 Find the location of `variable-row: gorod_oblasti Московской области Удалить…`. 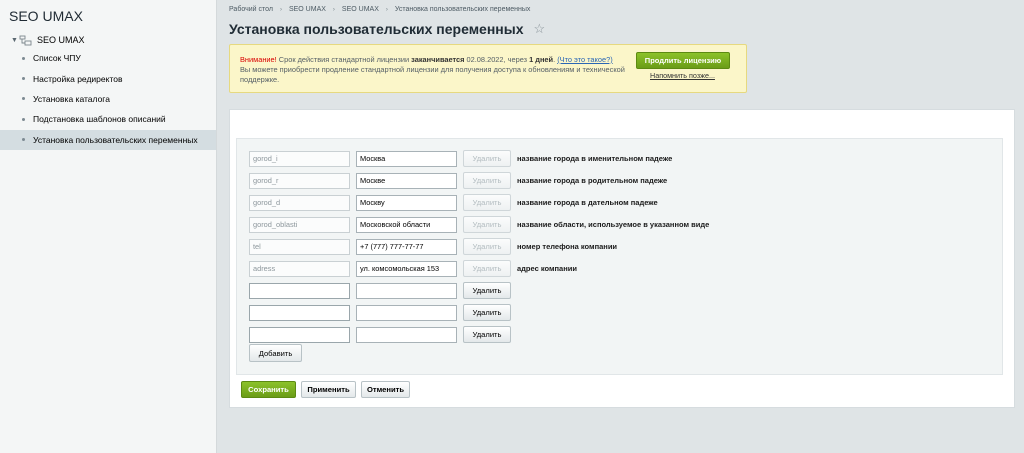

variable-row: gorod_oblasti Московской области Удалить… is located at coordinates (479, 224).